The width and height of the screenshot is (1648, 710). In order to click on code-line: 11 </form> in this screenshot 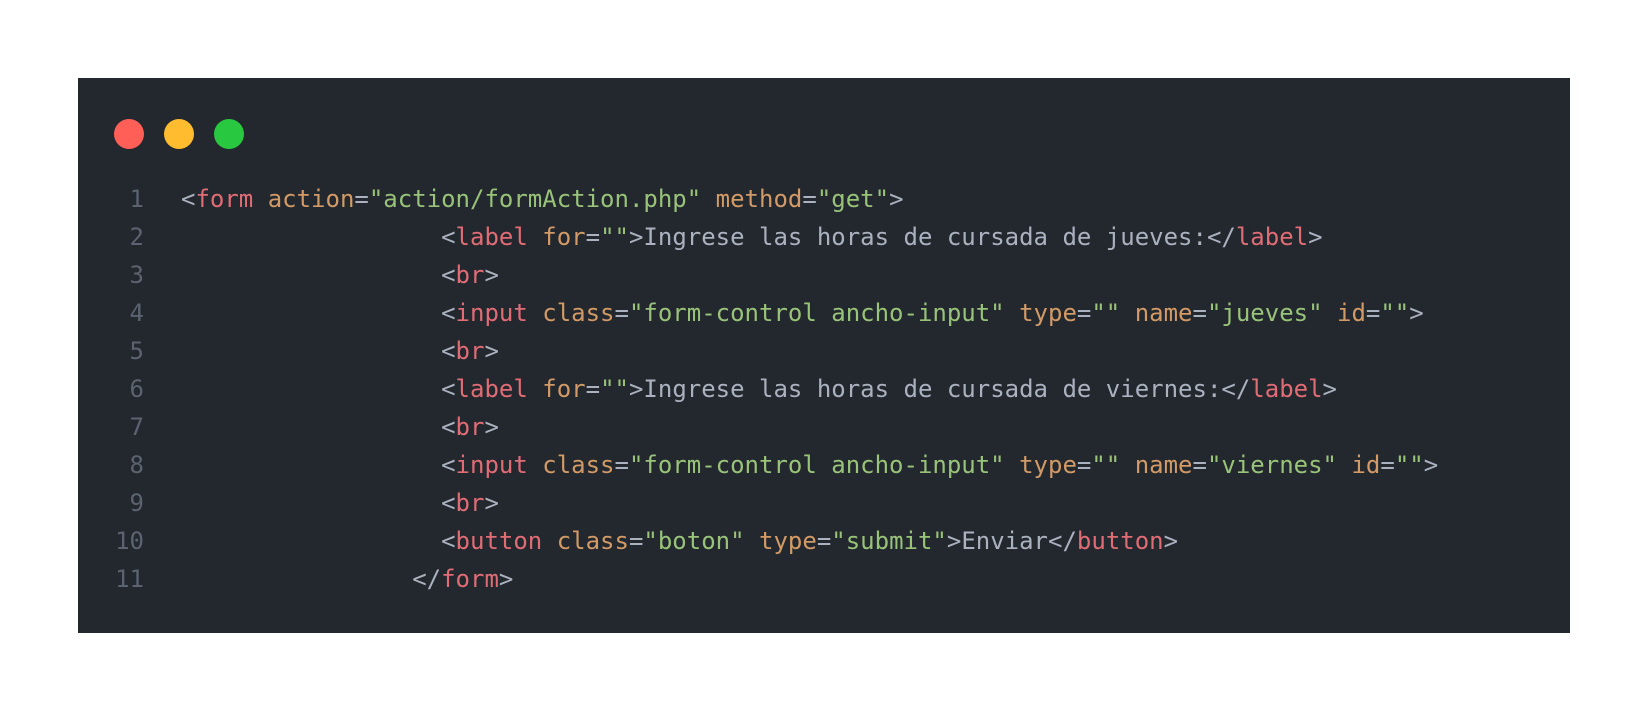, I will do `click(824, 579)`.